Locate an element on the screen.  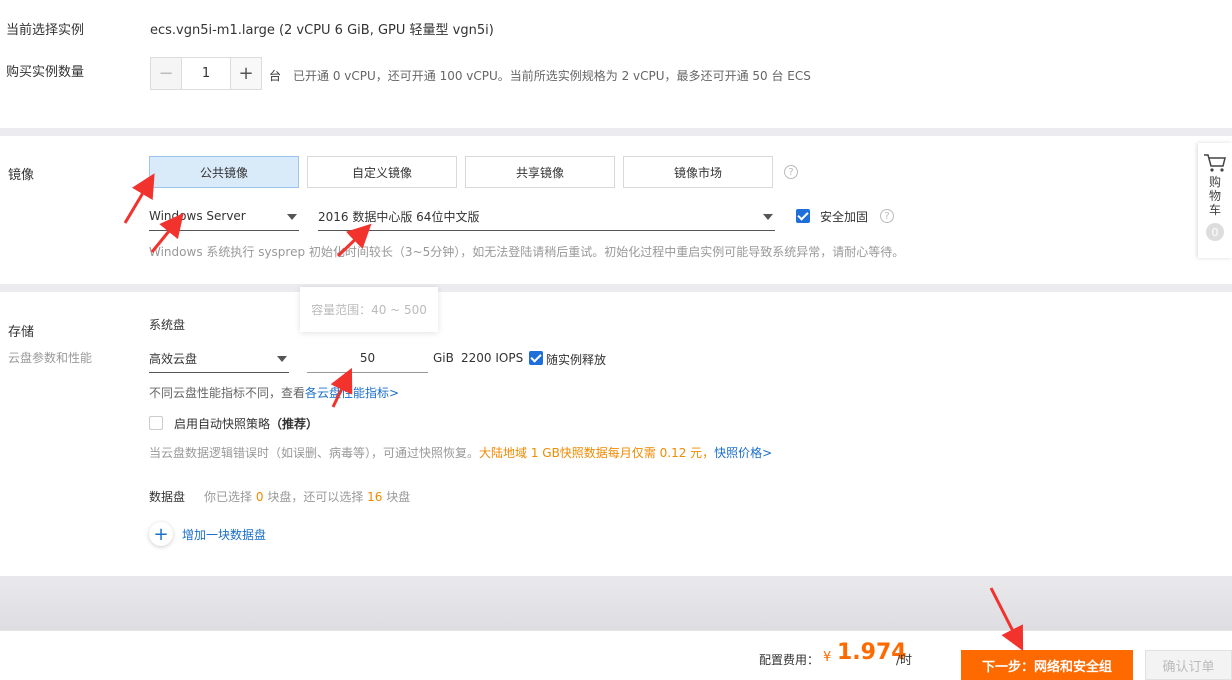
decrement-button: − is located at coordinates (166, 73).